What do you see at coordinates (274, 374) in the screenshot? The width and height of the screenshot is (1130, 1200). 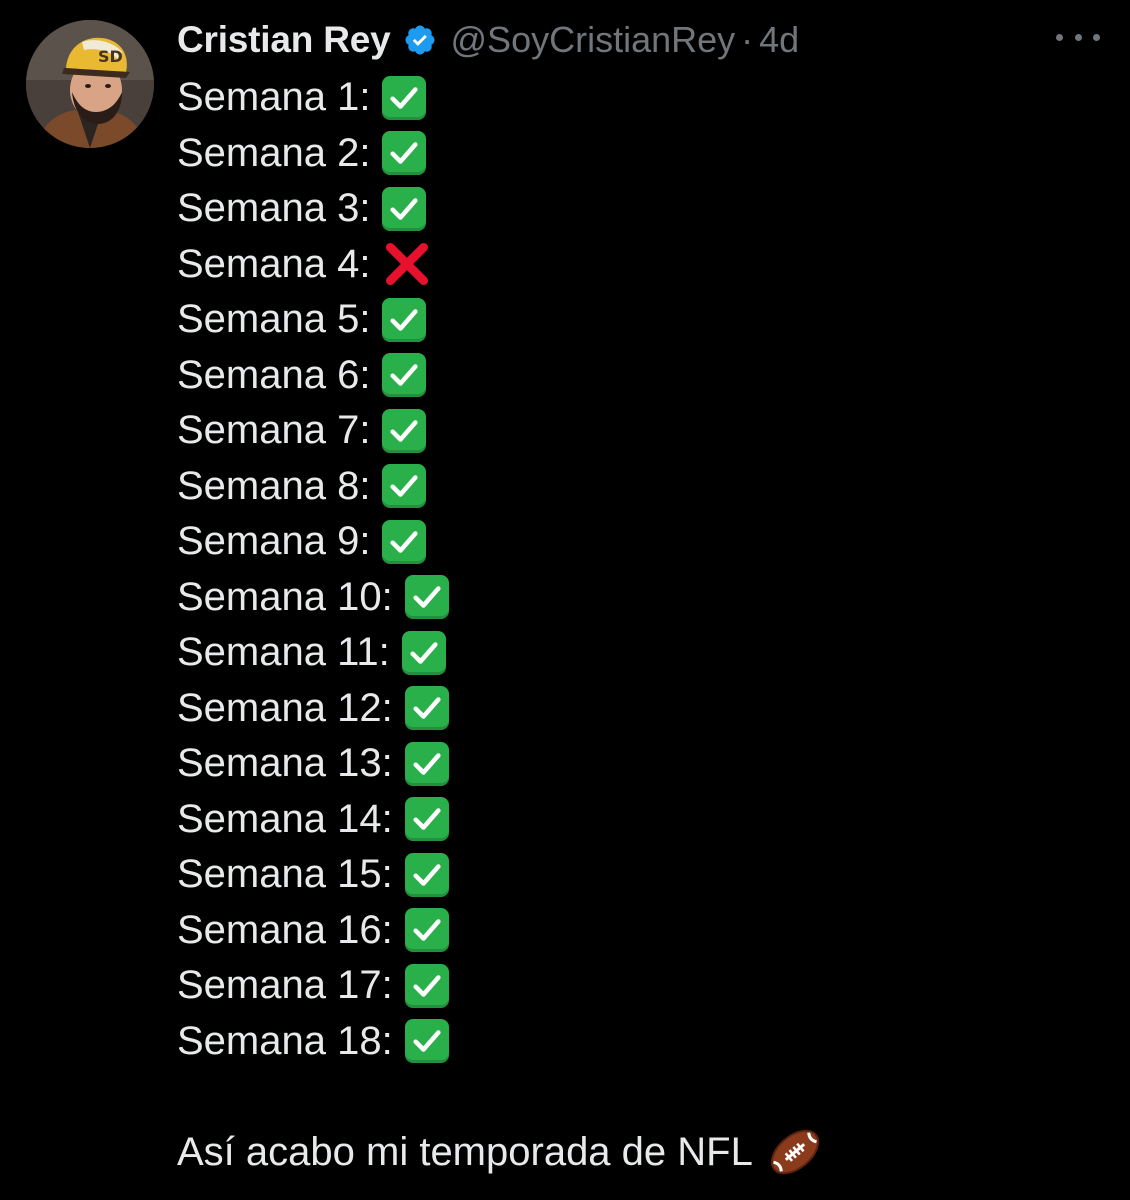 I see `week-label: Semana 6:` at bounding box center [274, 374].